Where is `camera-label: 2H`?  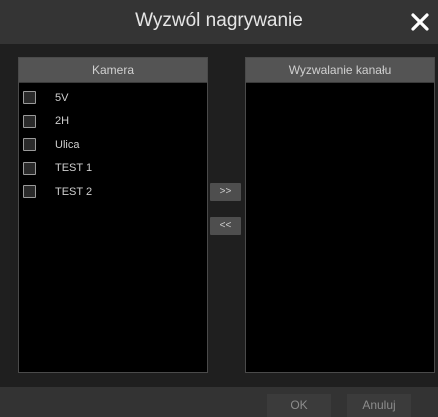 camera-label: 2H is located at coordinates (62, 121).